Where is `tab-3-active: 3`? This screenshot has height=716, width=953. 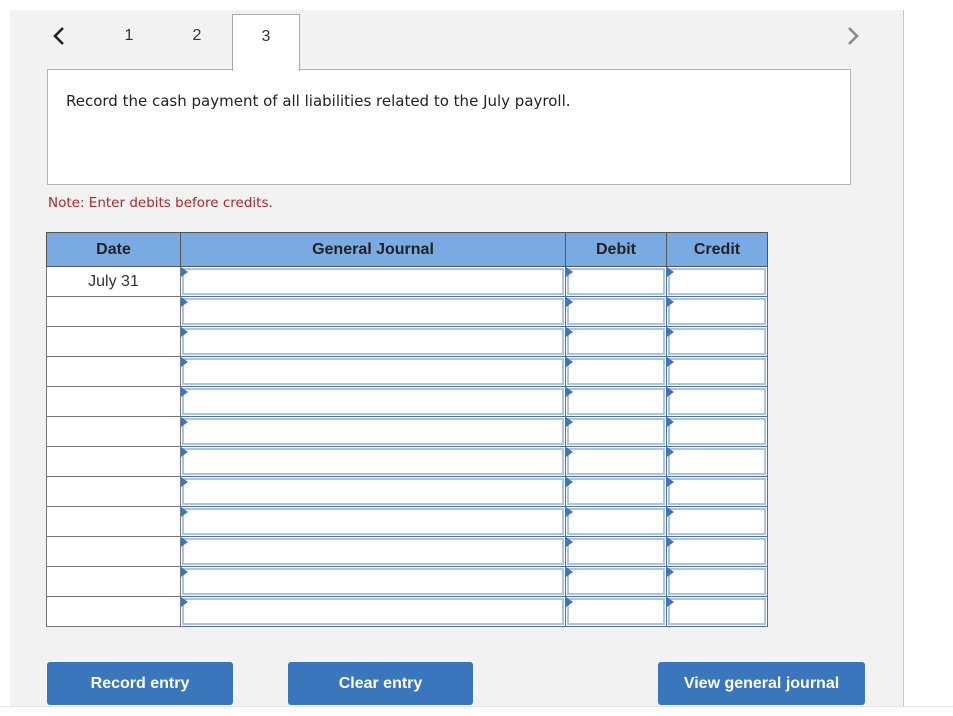
tab-3-active: 3 is located at coordinates (266, 42).